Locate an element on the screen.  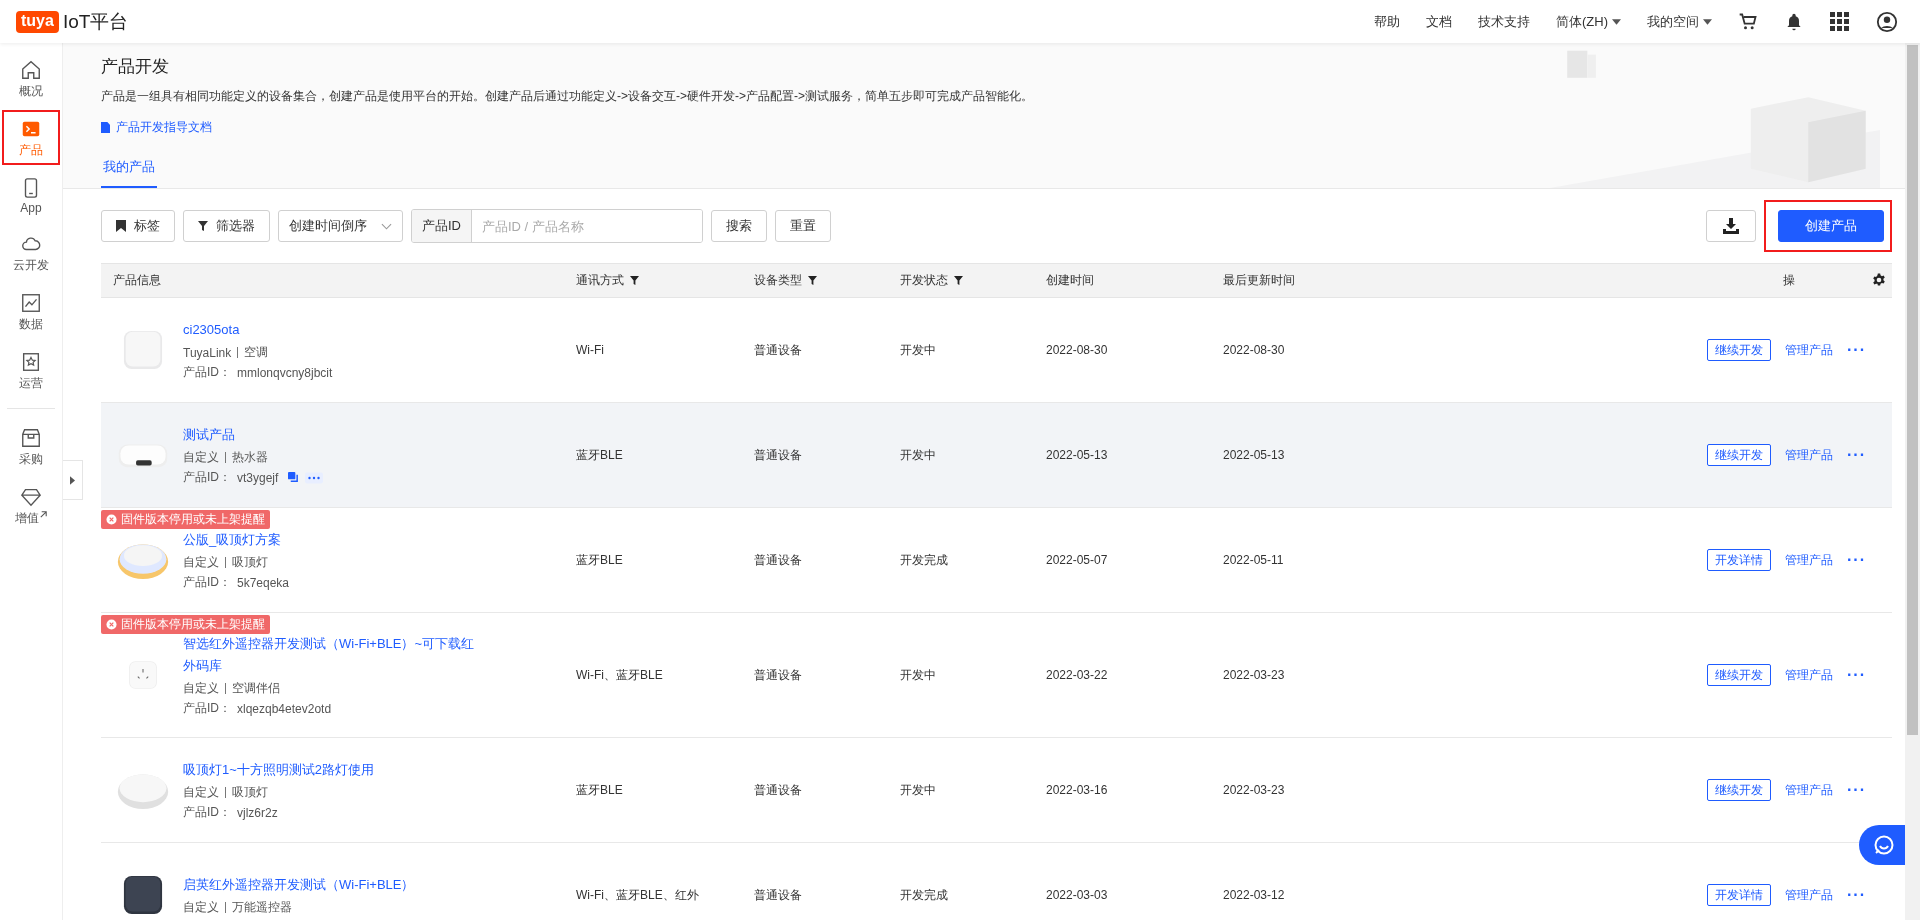
table-row: 固件版本停用或未上架提醒 公版_吸顶灯方案 自定义 吸顶灯 产品ID： 5k7eqeka 蓝牙BLE 普通设备 开发完成 2022-05-07 2022-05-11 开发详情 管理产品 ··· is located at coordinates (996, 560).